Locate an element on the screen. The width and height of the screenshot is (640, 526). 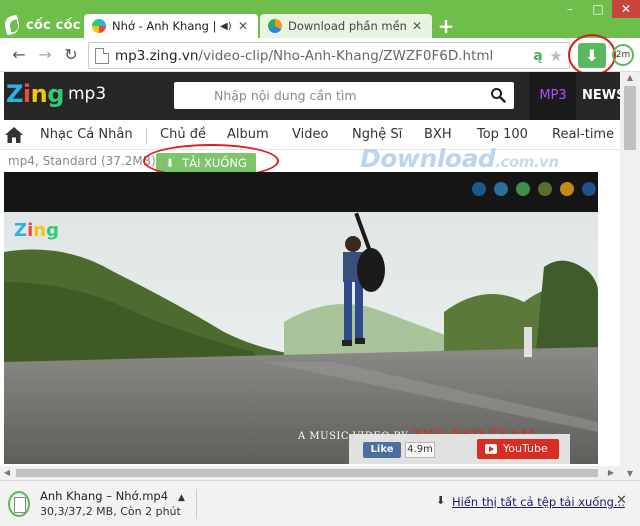
video-color-bar is located at coordinates (301, 192).